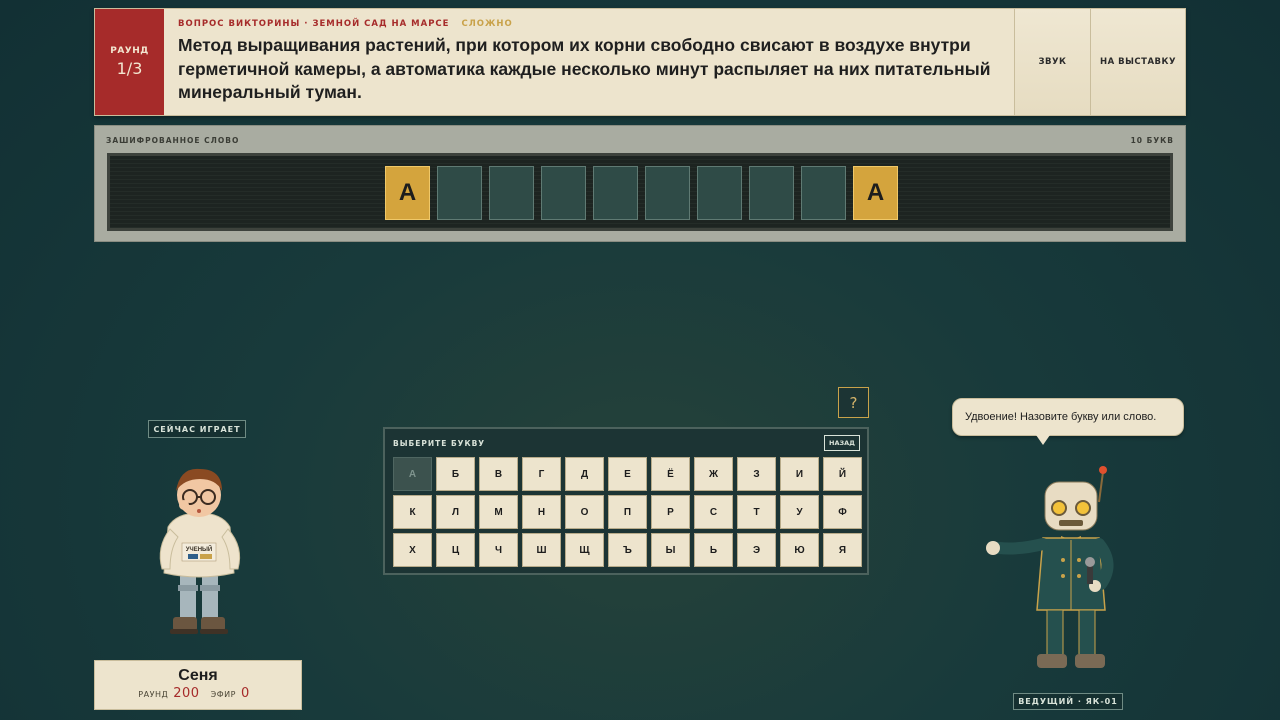 This screenshot has width=1280, height=720. Describe the element at coordinates (842, 512) in the screenshot. I see `letter-key: Ф` at that location.